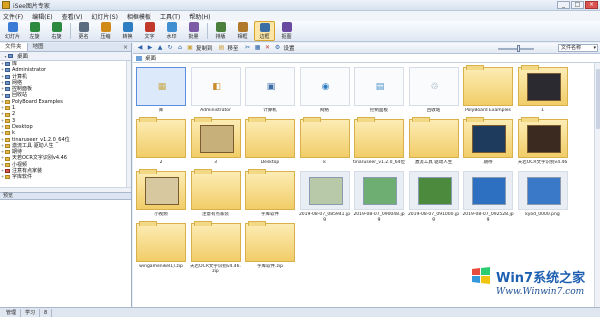  Describe the element at coordinates (220, 37) in the screenshot. I see `toolbar-button-label: 排版` at that location.